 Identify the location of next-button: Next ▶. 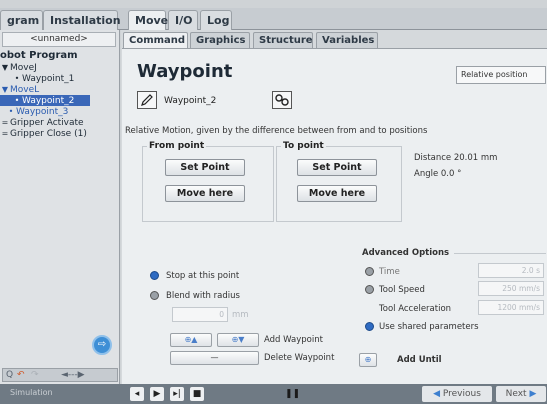
(521, 394).